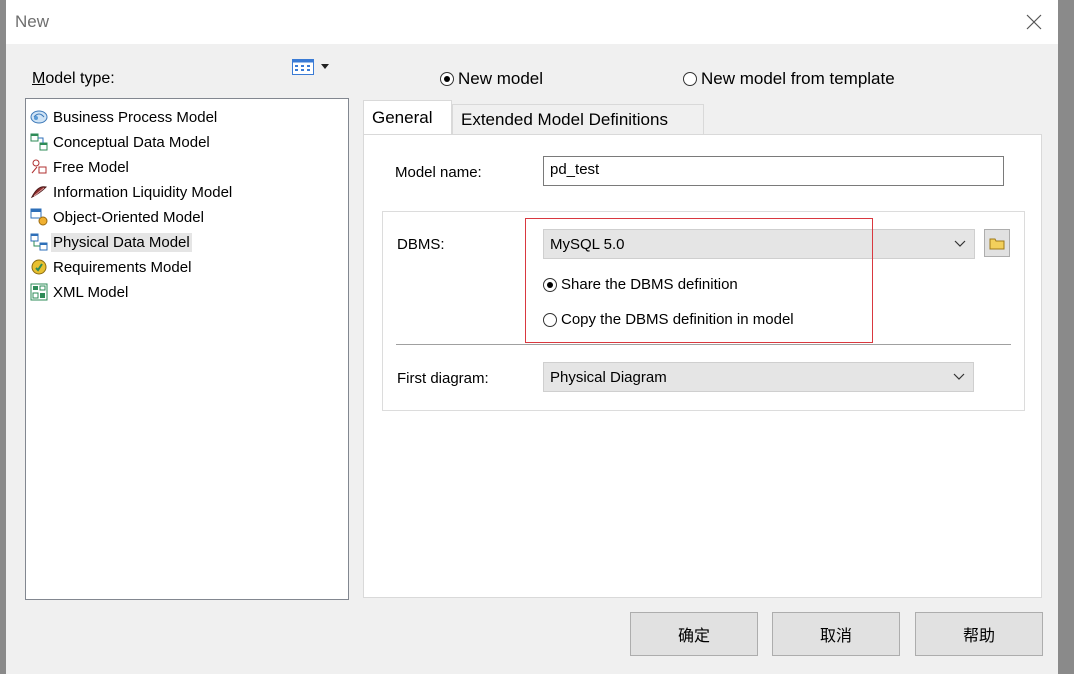  What do you see at coordinates (39, 78) in the screenshot?
I see `model-type-mnemonic: M` at bounding box center [39, 78].